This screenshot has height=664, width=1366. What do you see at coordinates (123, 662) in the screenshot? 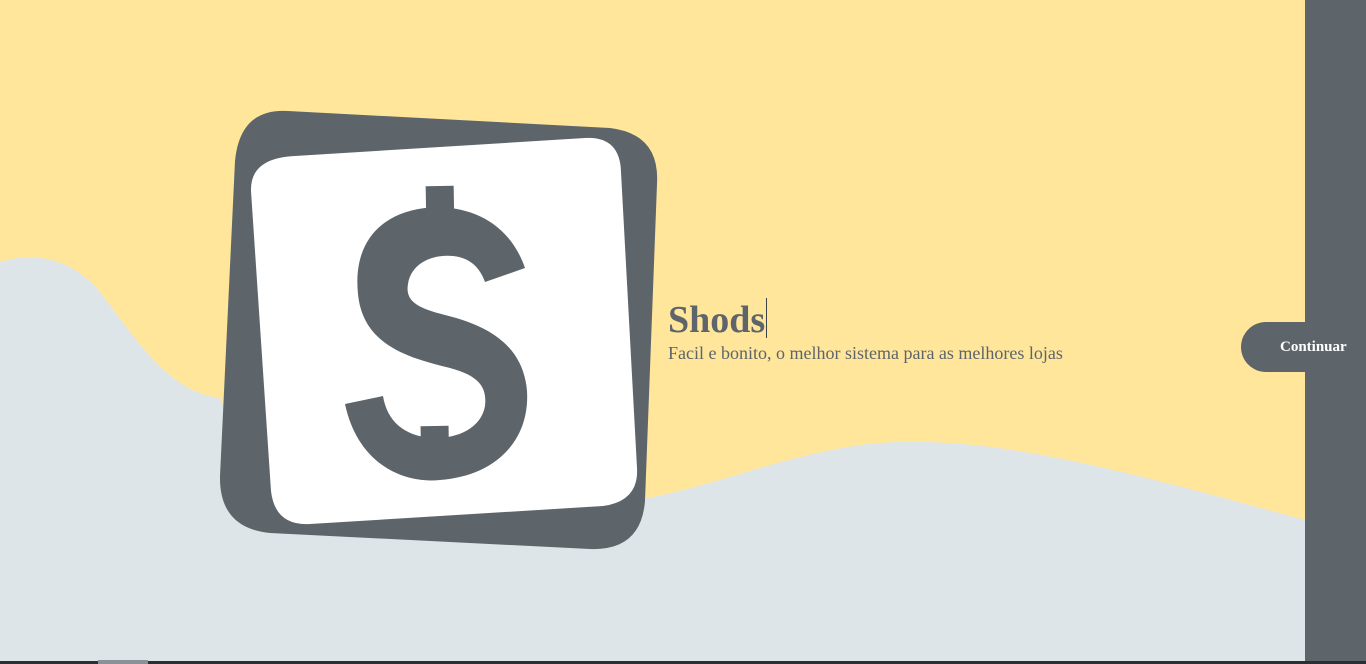
I see `bottom-edge-tab` at bounding box center [123, 662].